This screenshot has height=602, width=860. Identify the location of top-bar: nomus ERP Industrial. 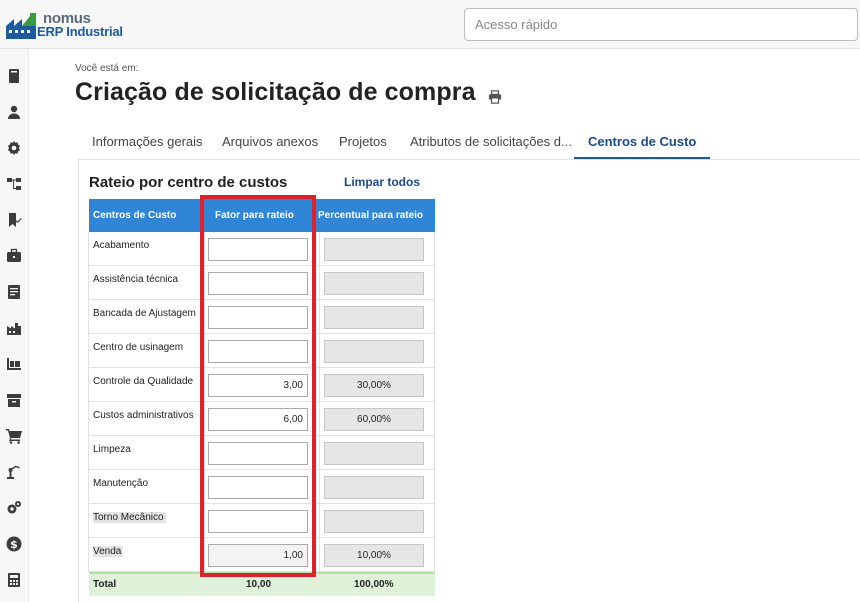
(430, 24).